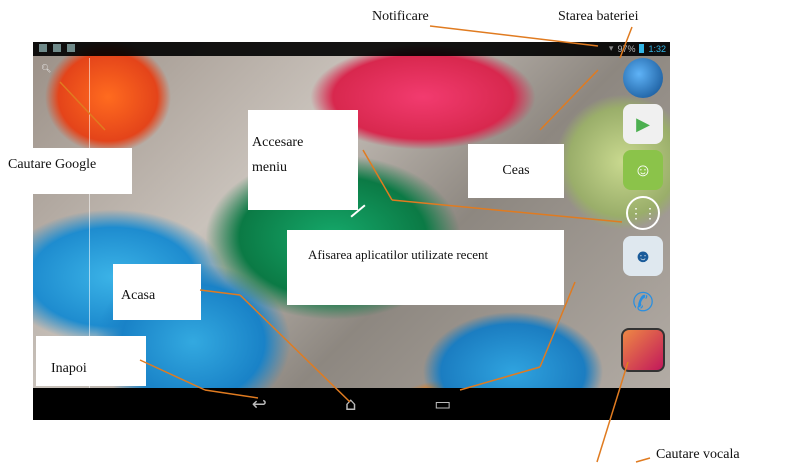  I want to click on callout-ceas: Ceas, so click(516, 171).